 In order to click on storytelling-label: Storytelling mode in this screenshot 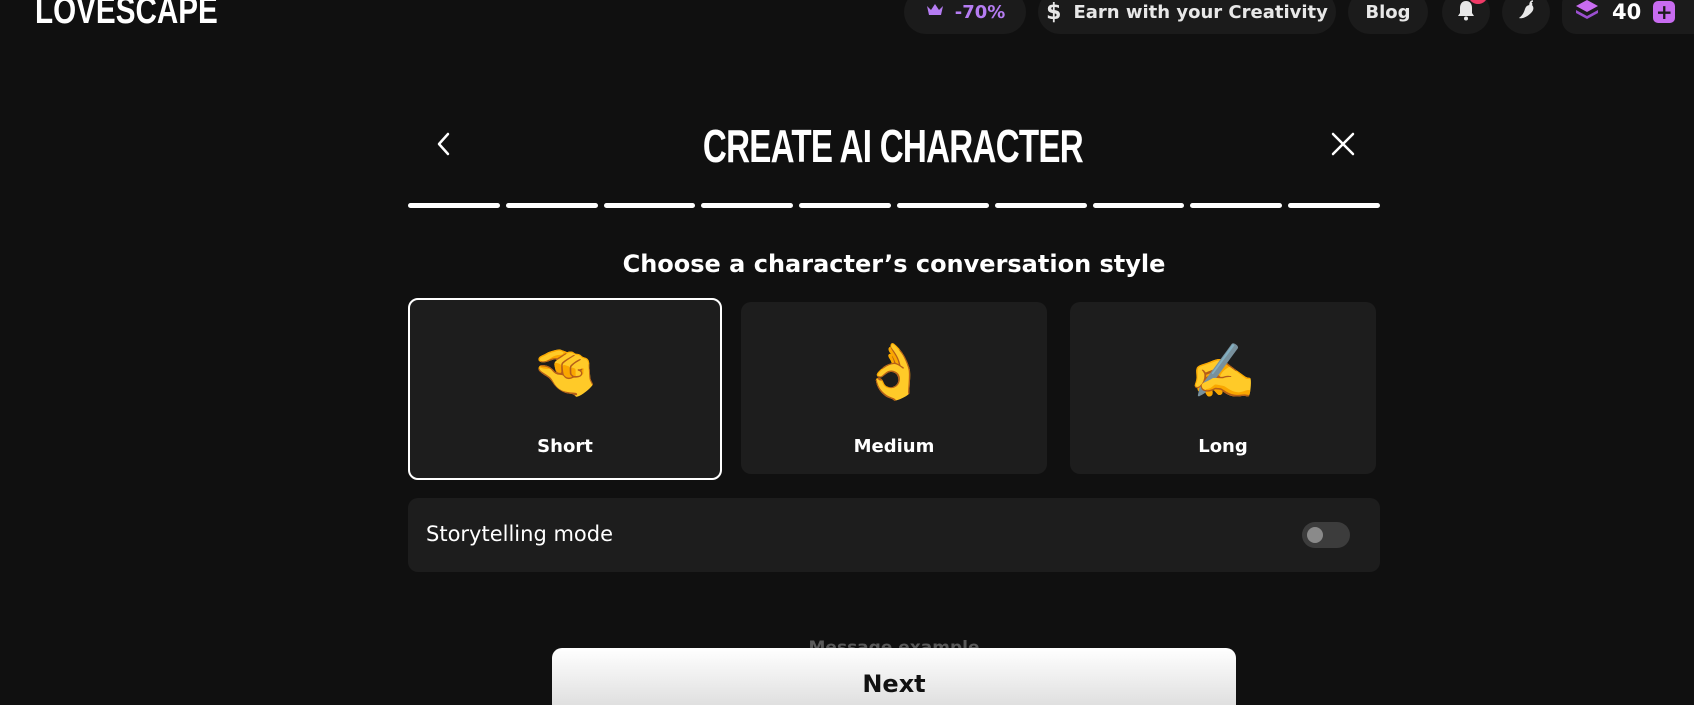, I will do `click(520, 534)`.